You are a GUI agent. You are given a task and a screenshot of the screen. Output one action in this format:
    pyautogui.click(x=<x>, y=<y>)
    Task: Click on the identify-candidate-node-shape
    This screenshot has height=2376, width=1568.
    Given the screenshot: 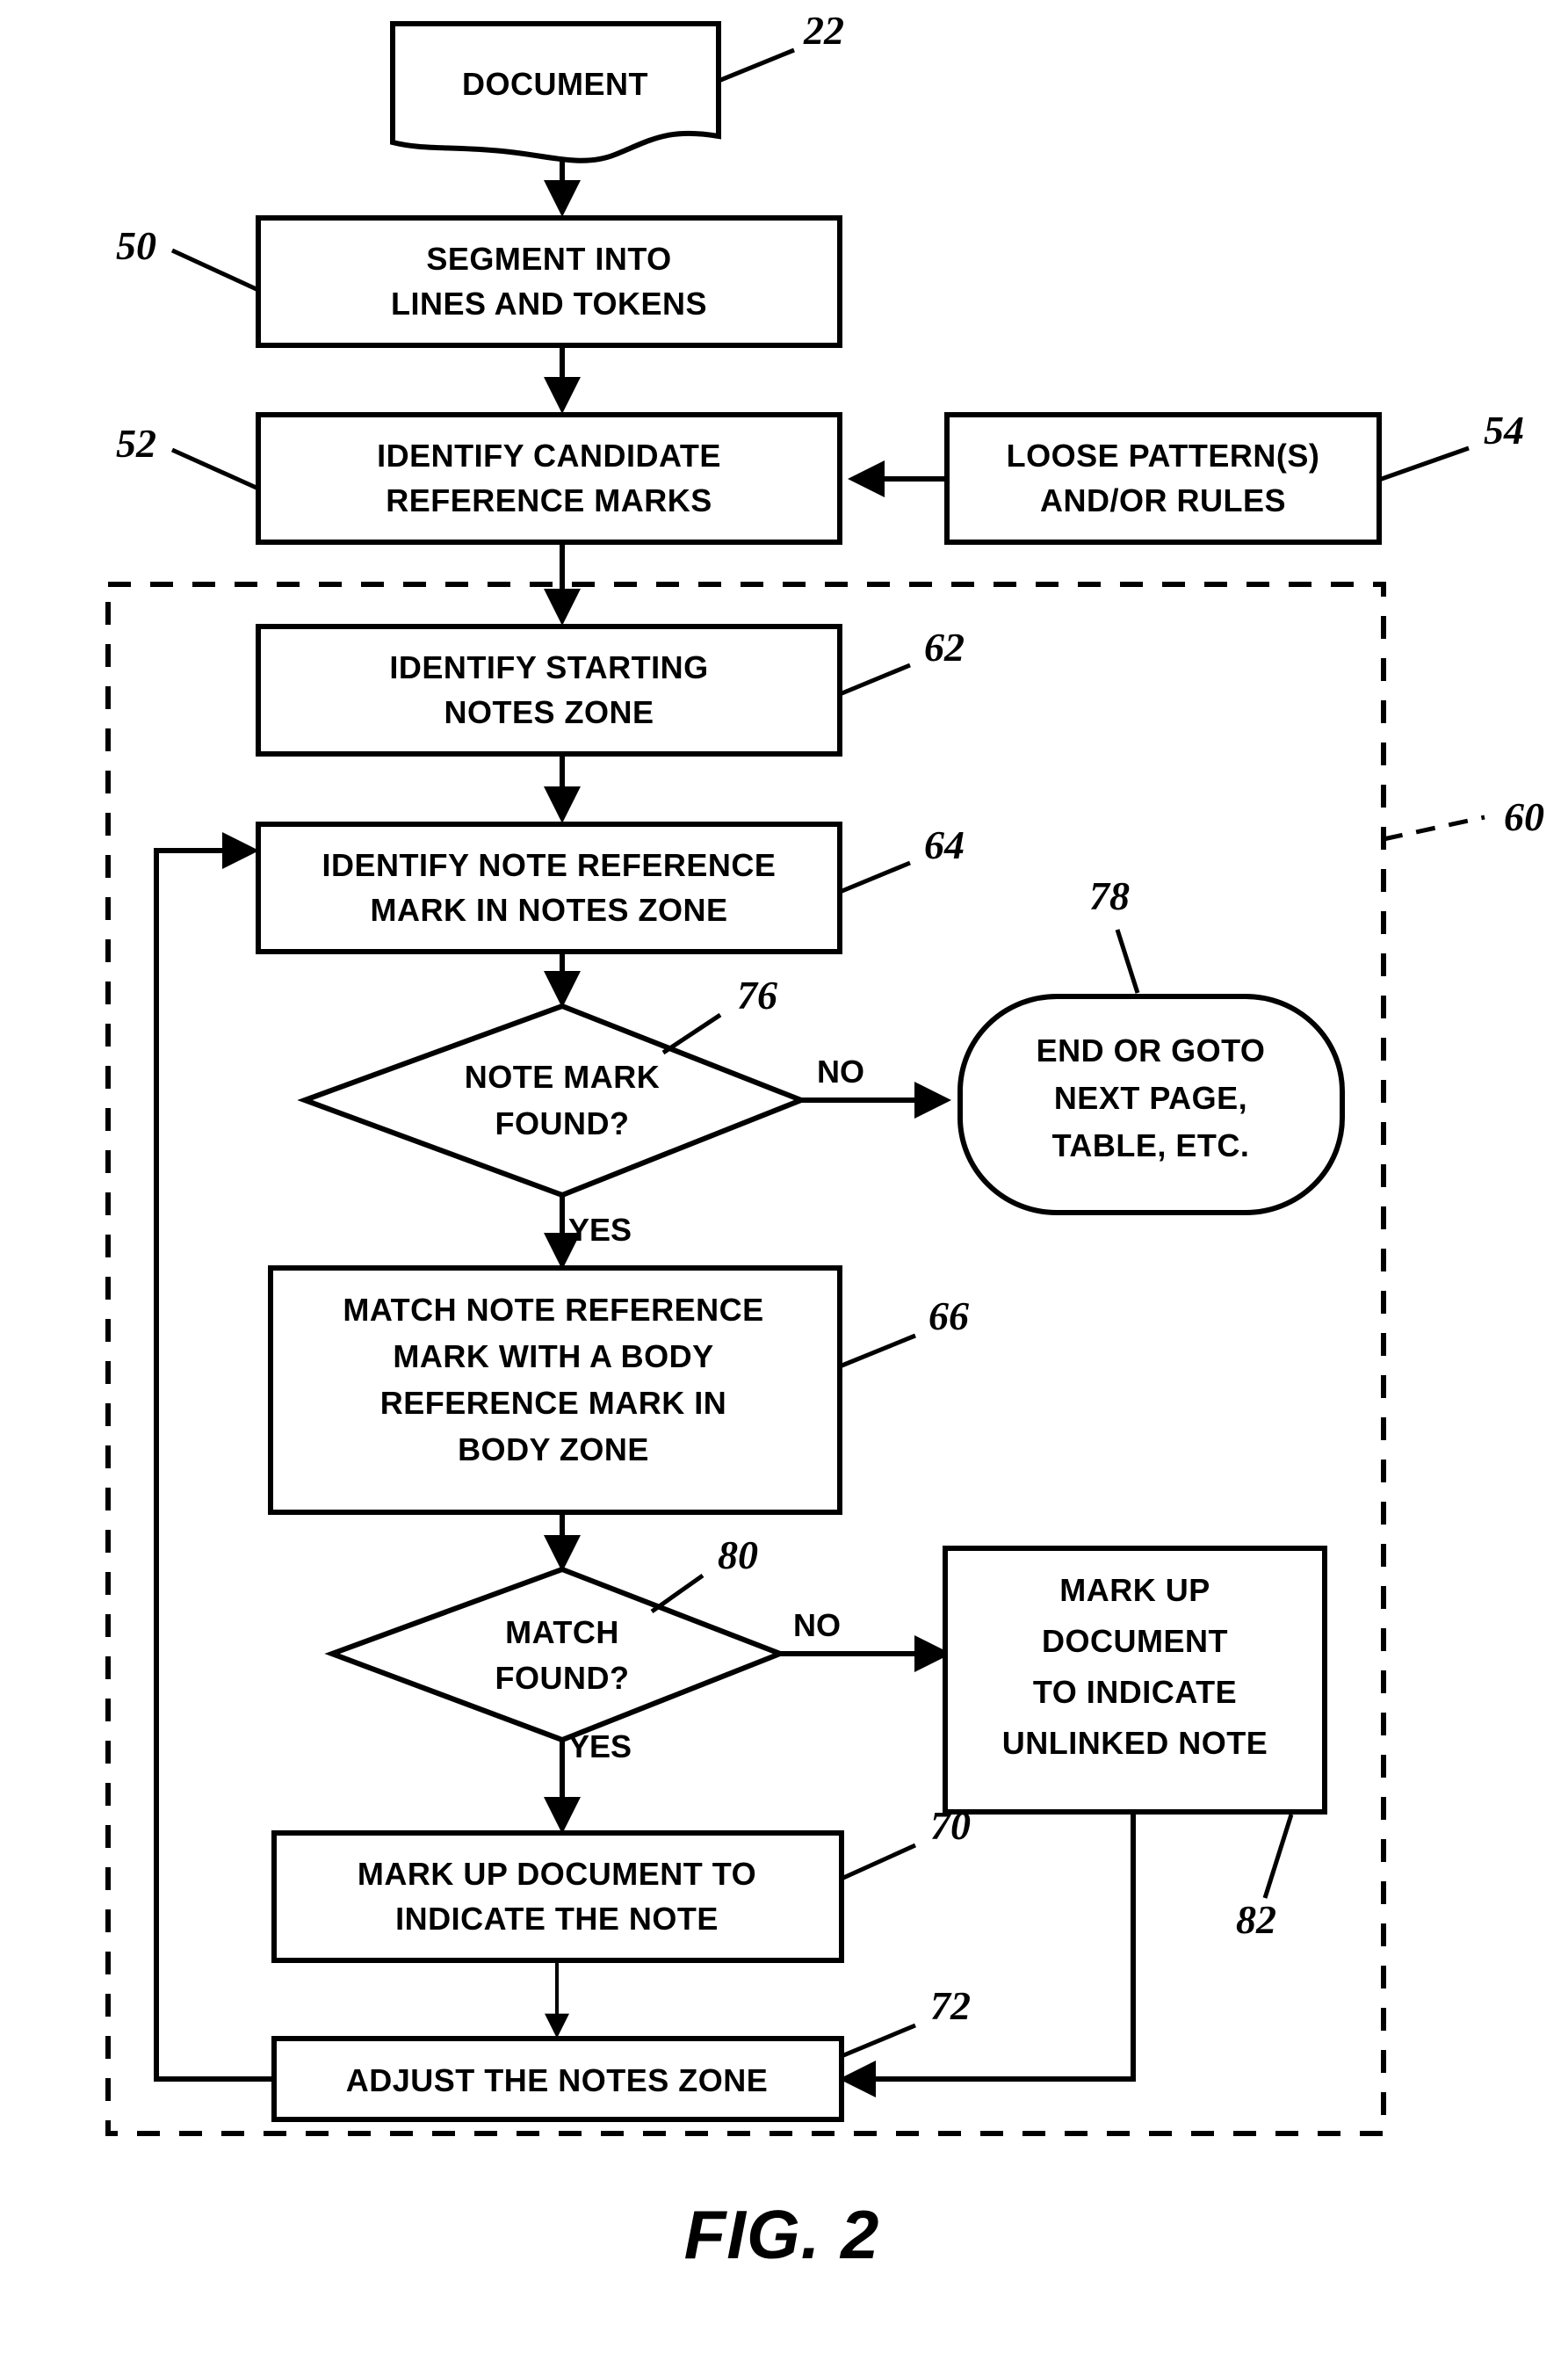 What is the action you would take?
    pyautogui.click(x=549, y=478)
    